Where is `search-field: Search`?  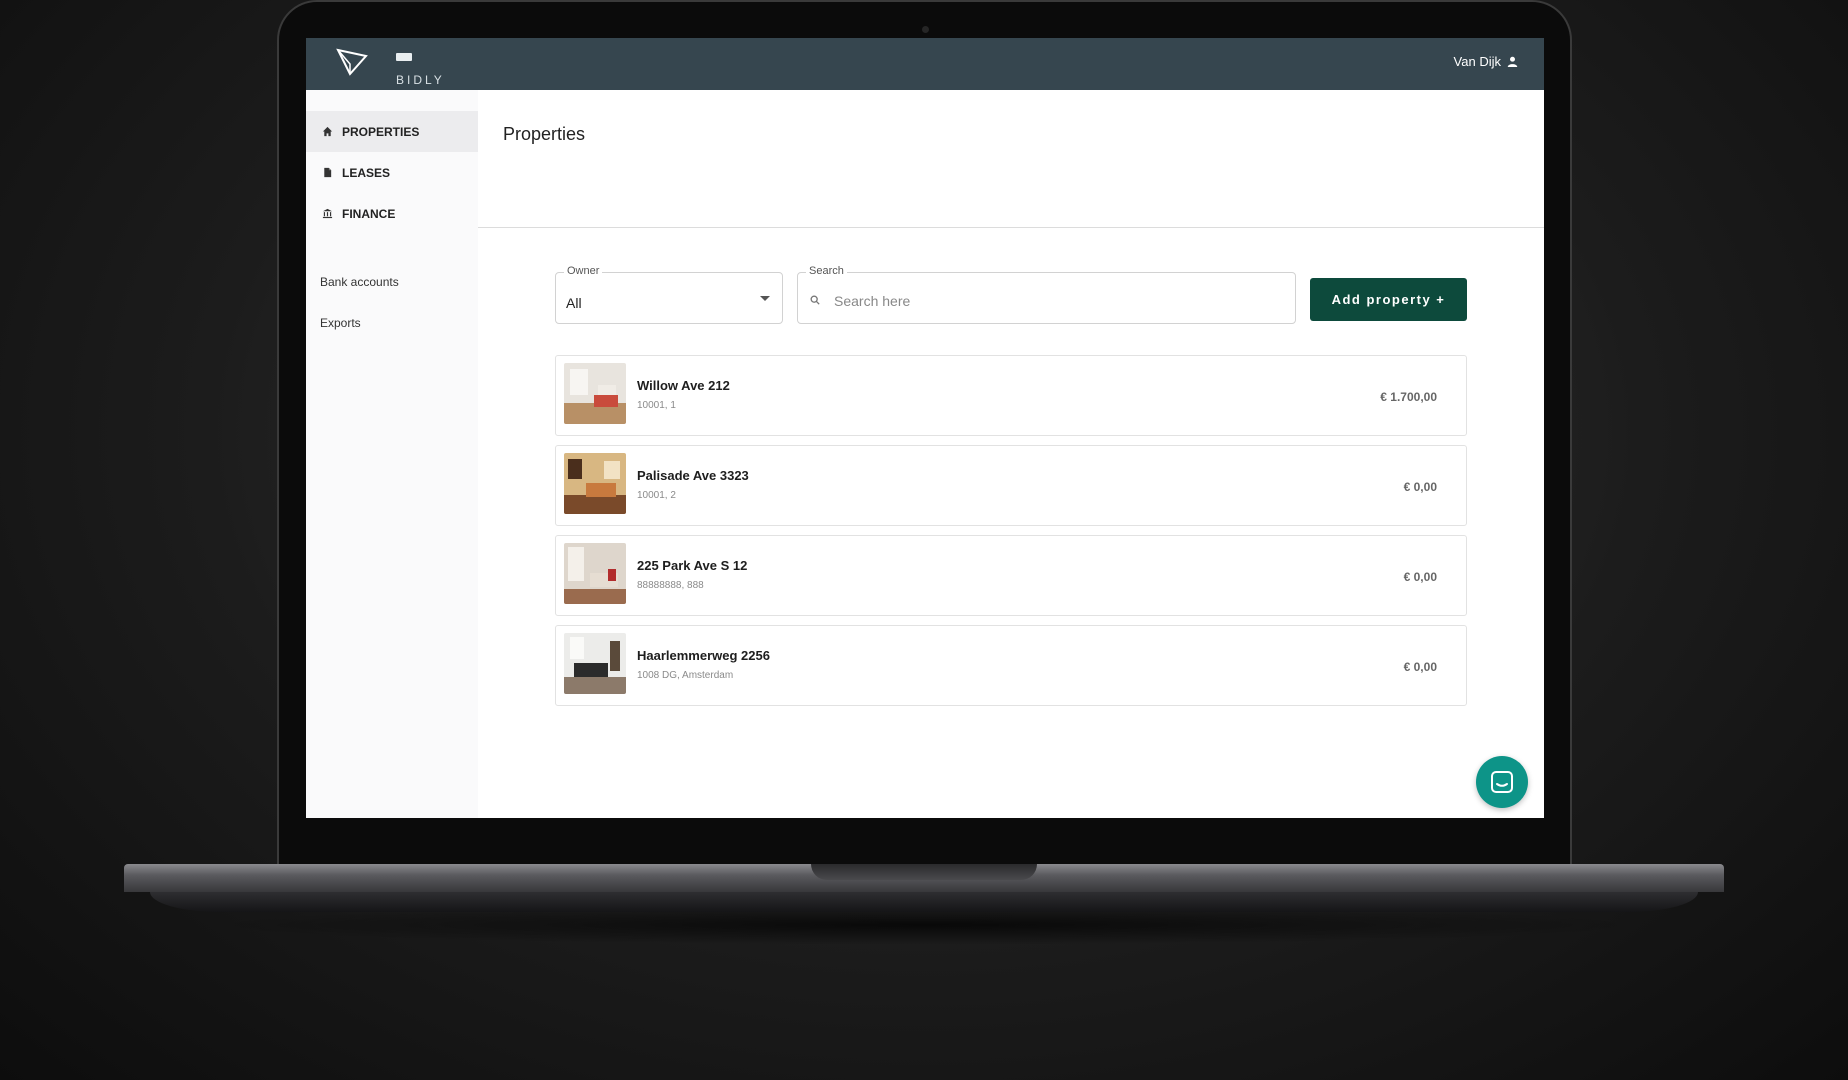 search-field: Search is located at coordinates (1046, 294).